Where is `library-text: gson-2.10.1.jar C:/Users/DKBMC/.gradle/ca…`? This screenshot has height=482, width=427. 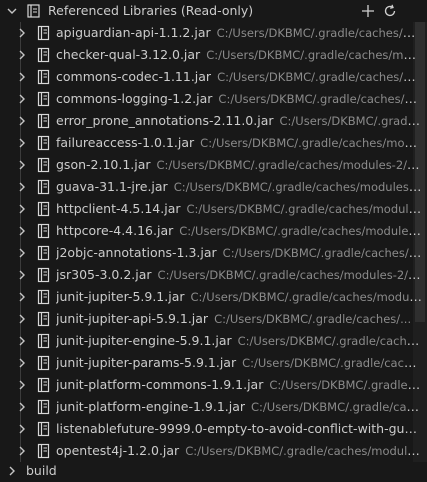 library-text: gson-2.10.1.jar C:/Users/DKBMC/.gradle/ca… is located at coordinates (239, 165).